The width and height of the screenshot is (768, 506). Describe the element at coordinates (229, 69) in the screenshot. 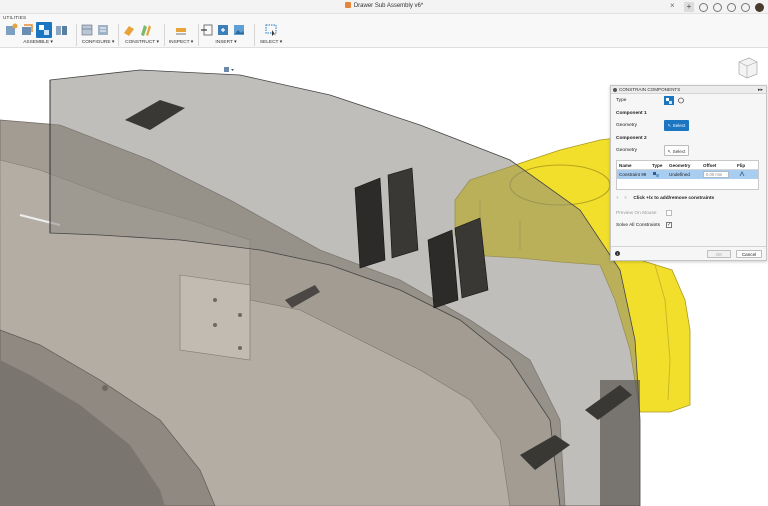

I see `view-options-icon` at that location.